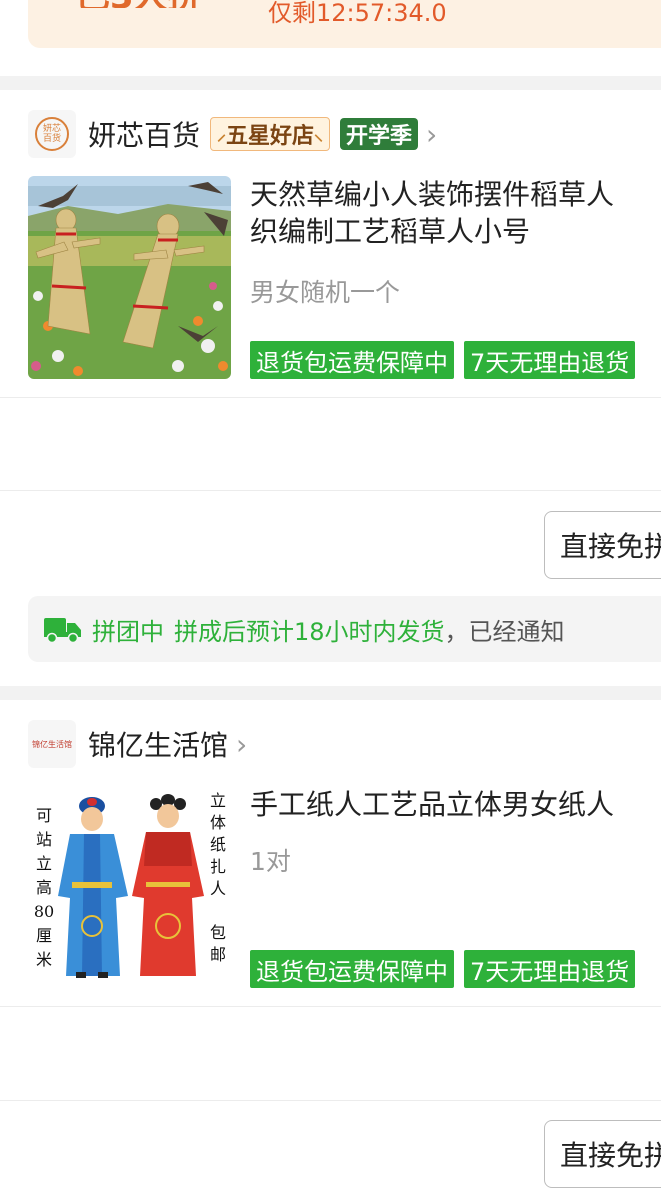 The height and width of the screenshot is (1200, 661). What do you see at coordinates (319, 134) in the screenshot?
I see `laurel-icon: ⸜` at bounding box center [319, 134].